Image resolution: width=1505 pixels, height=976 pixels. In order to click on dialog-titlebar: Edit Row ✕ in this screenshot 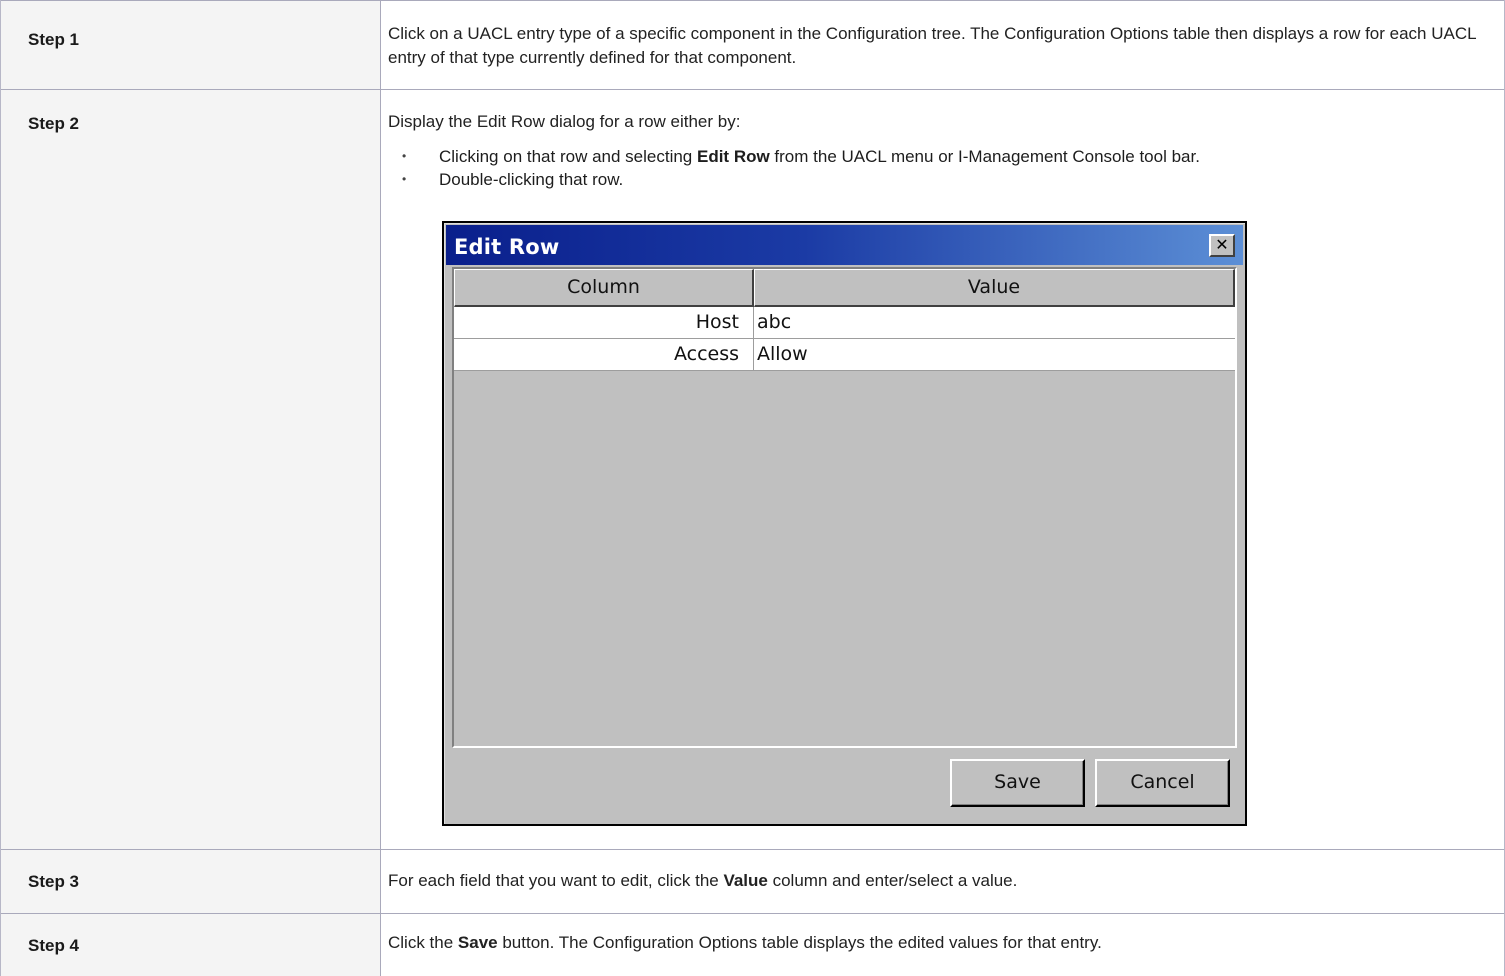, I will do `click(844, 245)`.